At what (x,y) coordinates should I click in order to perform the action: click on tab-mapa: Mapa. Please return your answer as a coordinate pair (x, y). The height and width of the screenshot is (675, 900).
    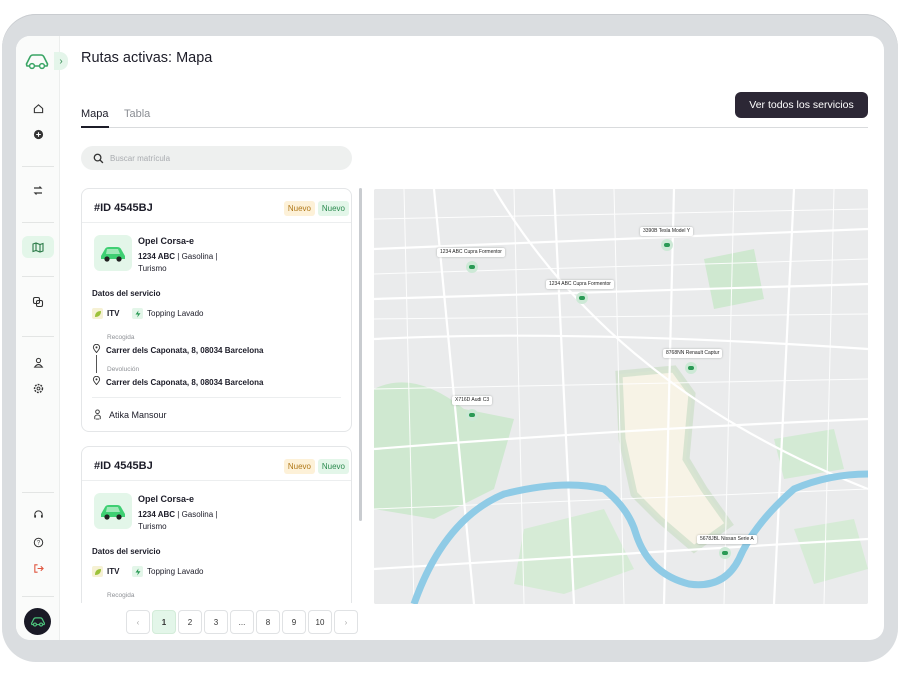
    Looking at the image, I should click on (95, 118).